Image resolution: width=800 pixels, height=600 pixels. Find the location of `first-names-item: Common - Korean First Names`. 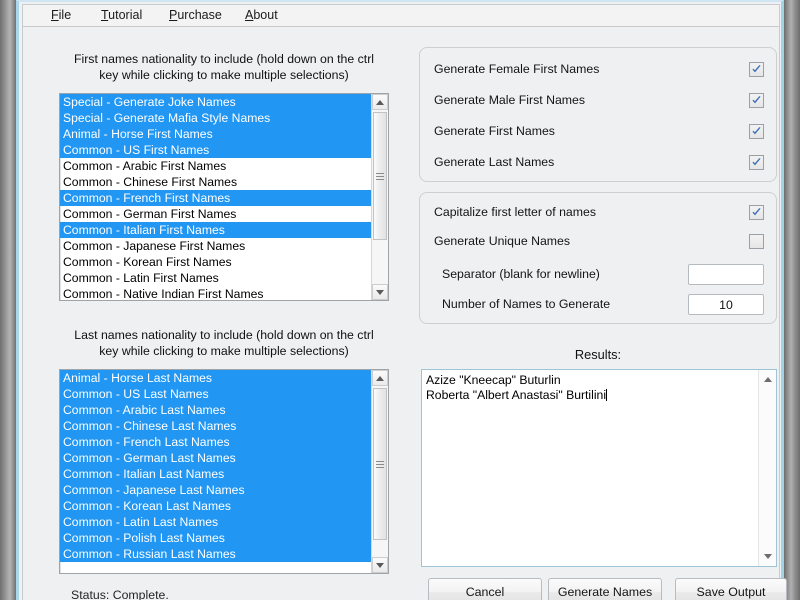

first-names-item: Common - Korean First Names is located at coordinates (215, 262).